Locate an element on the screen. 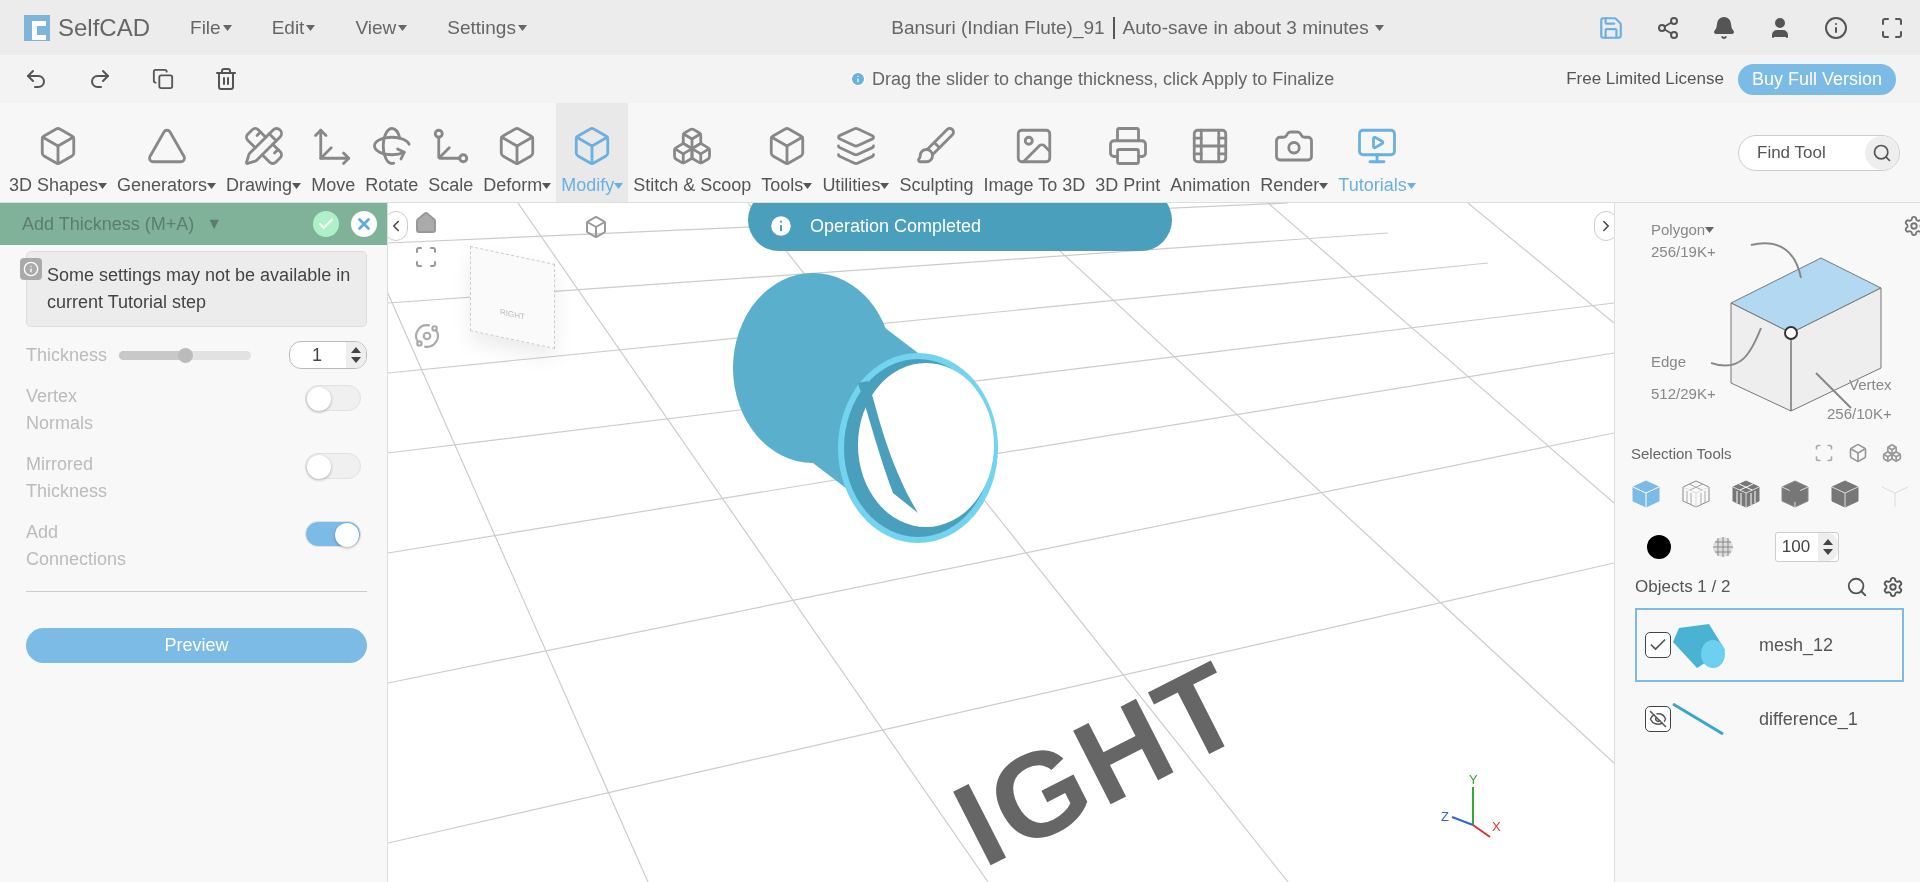  copy-icon is located at coordinates (163, 79).